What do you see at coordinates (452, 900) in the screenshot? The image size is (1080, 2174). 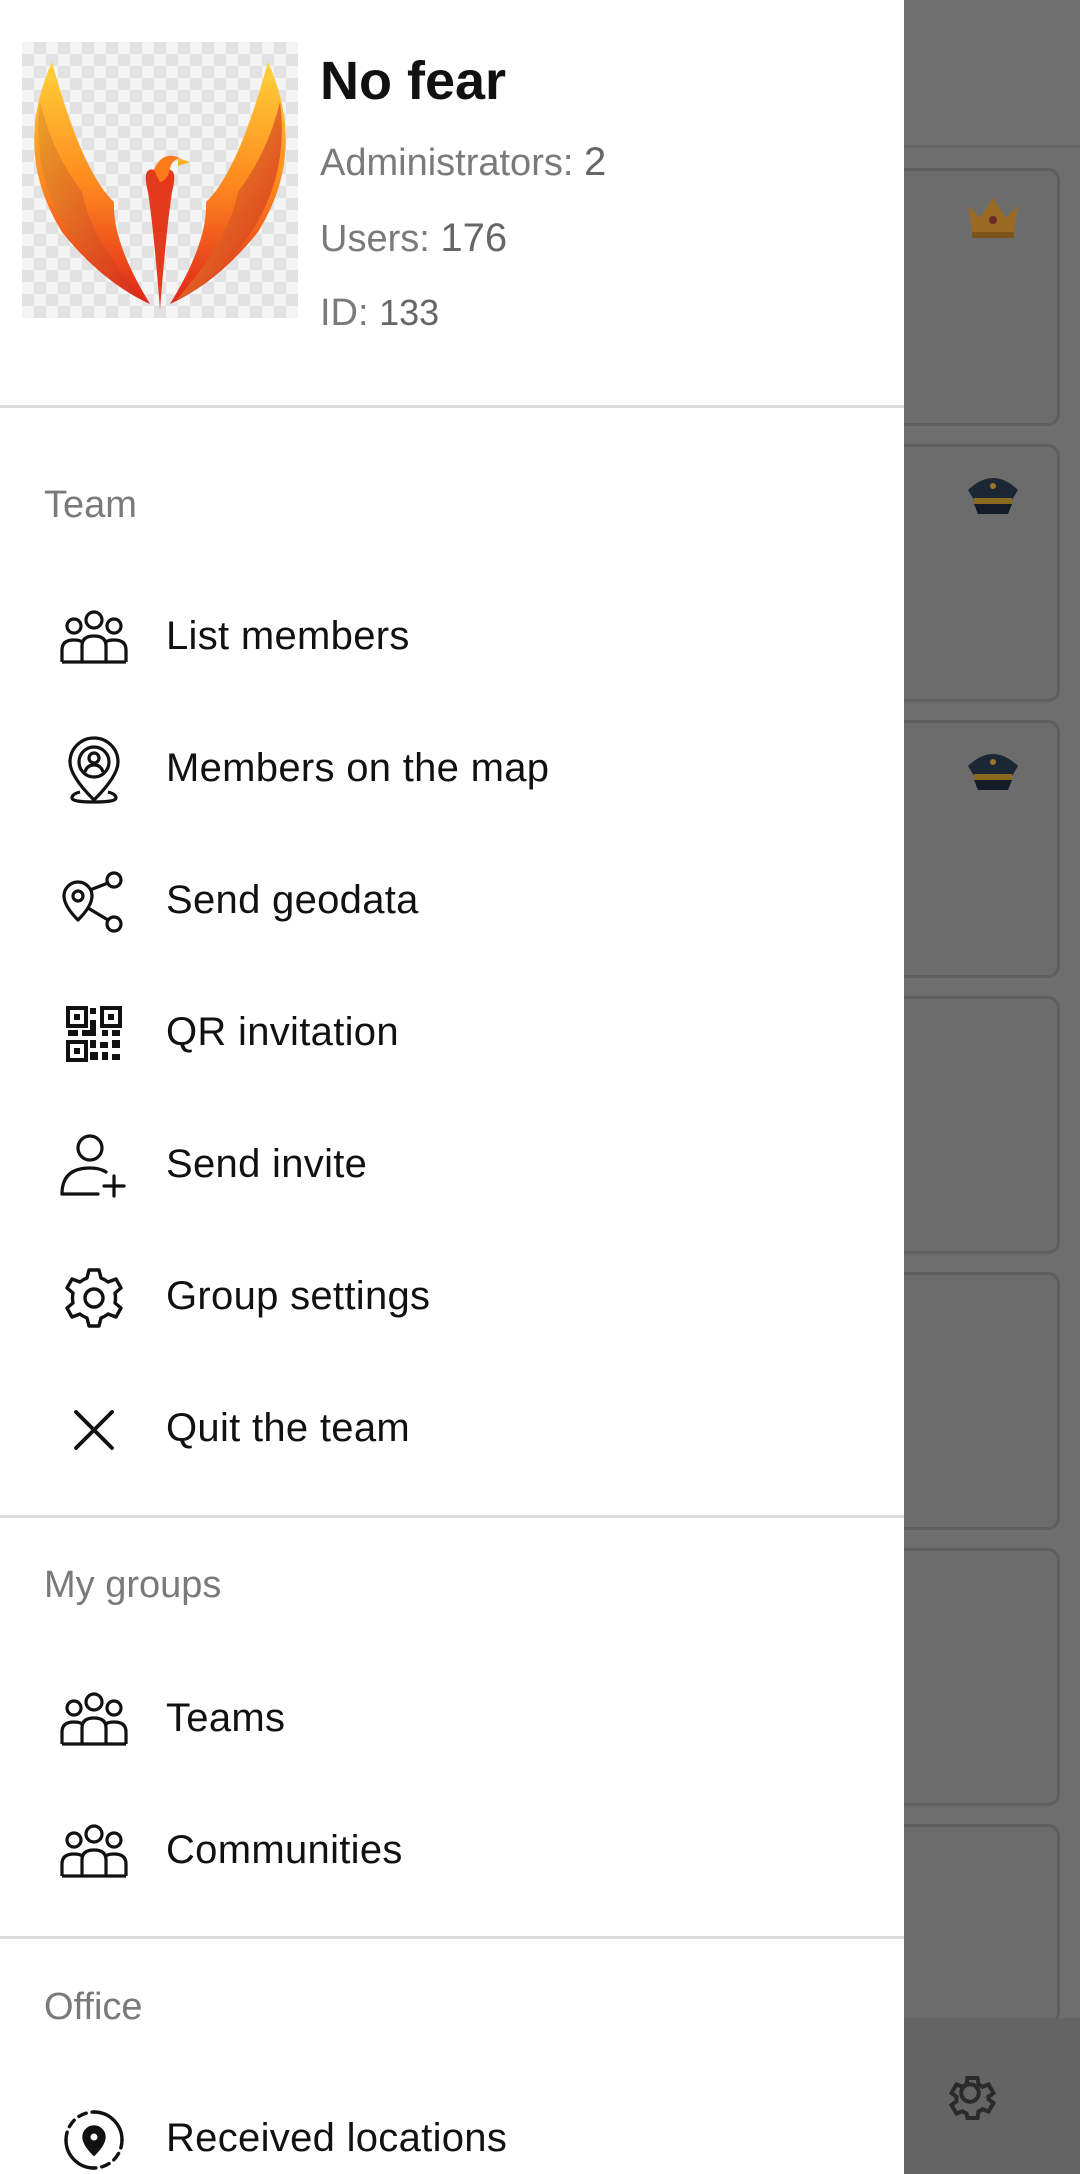 I see `menu-item-send-geodata: Send geodata` at bounding box center [452, 900].